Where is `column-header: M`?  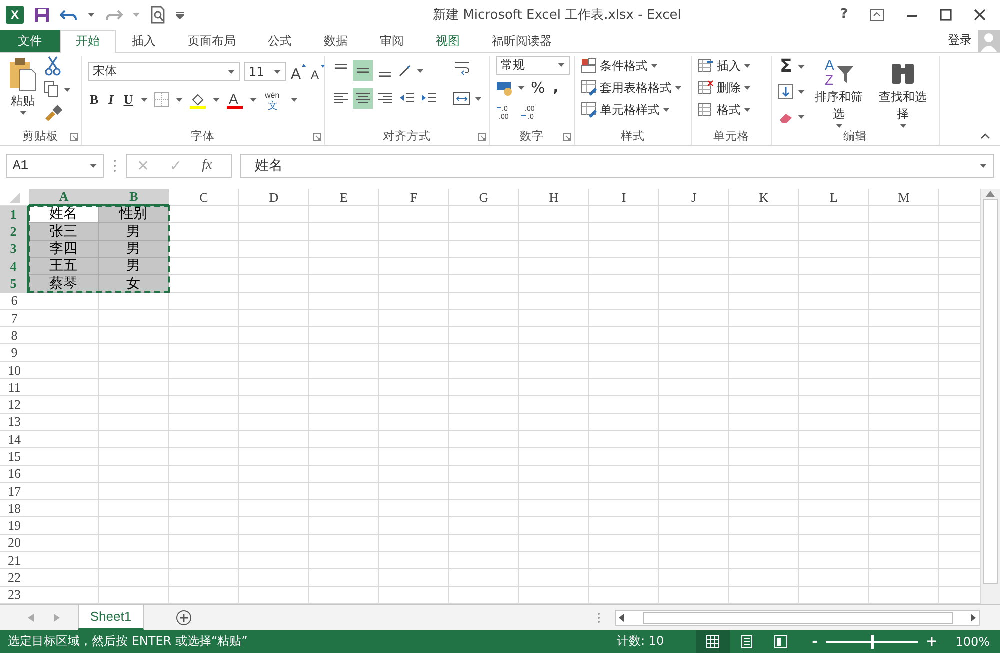
column-header: M is located at coordinates (904, 197).